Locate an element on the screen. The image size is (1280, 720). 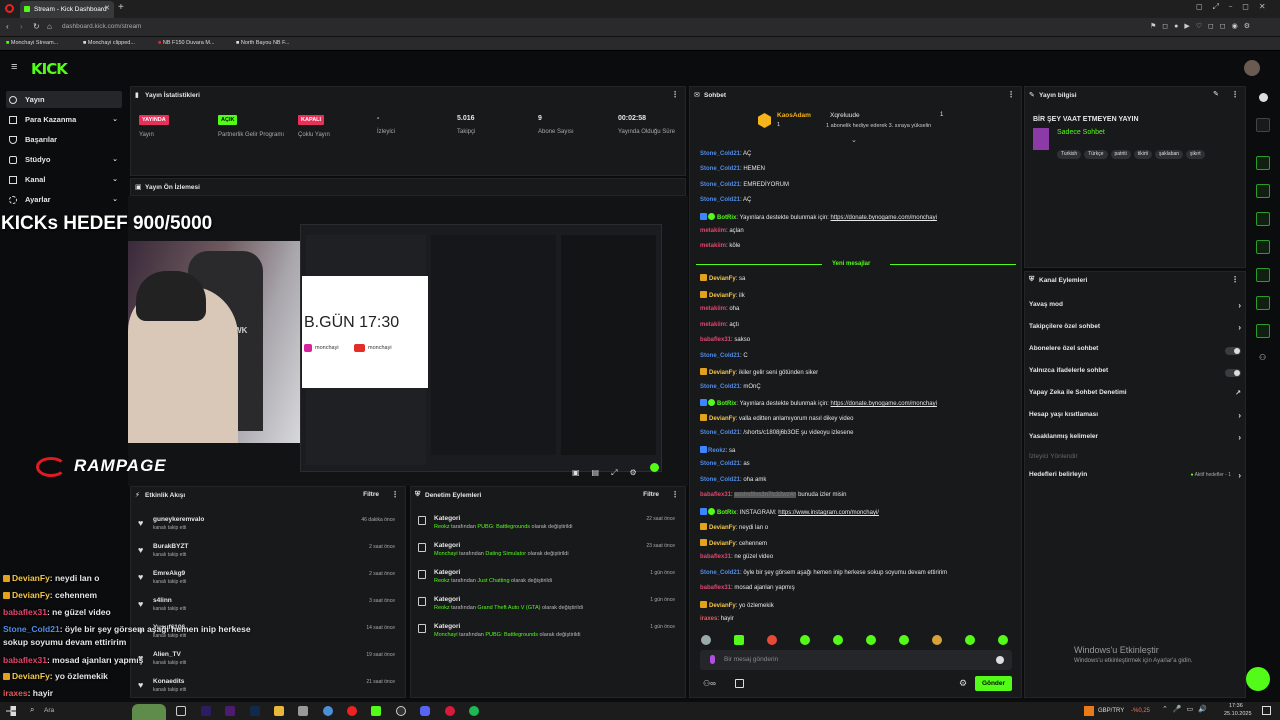
preview-controls: ▣▤⤢⚙ is located at coordinates (610, 473).